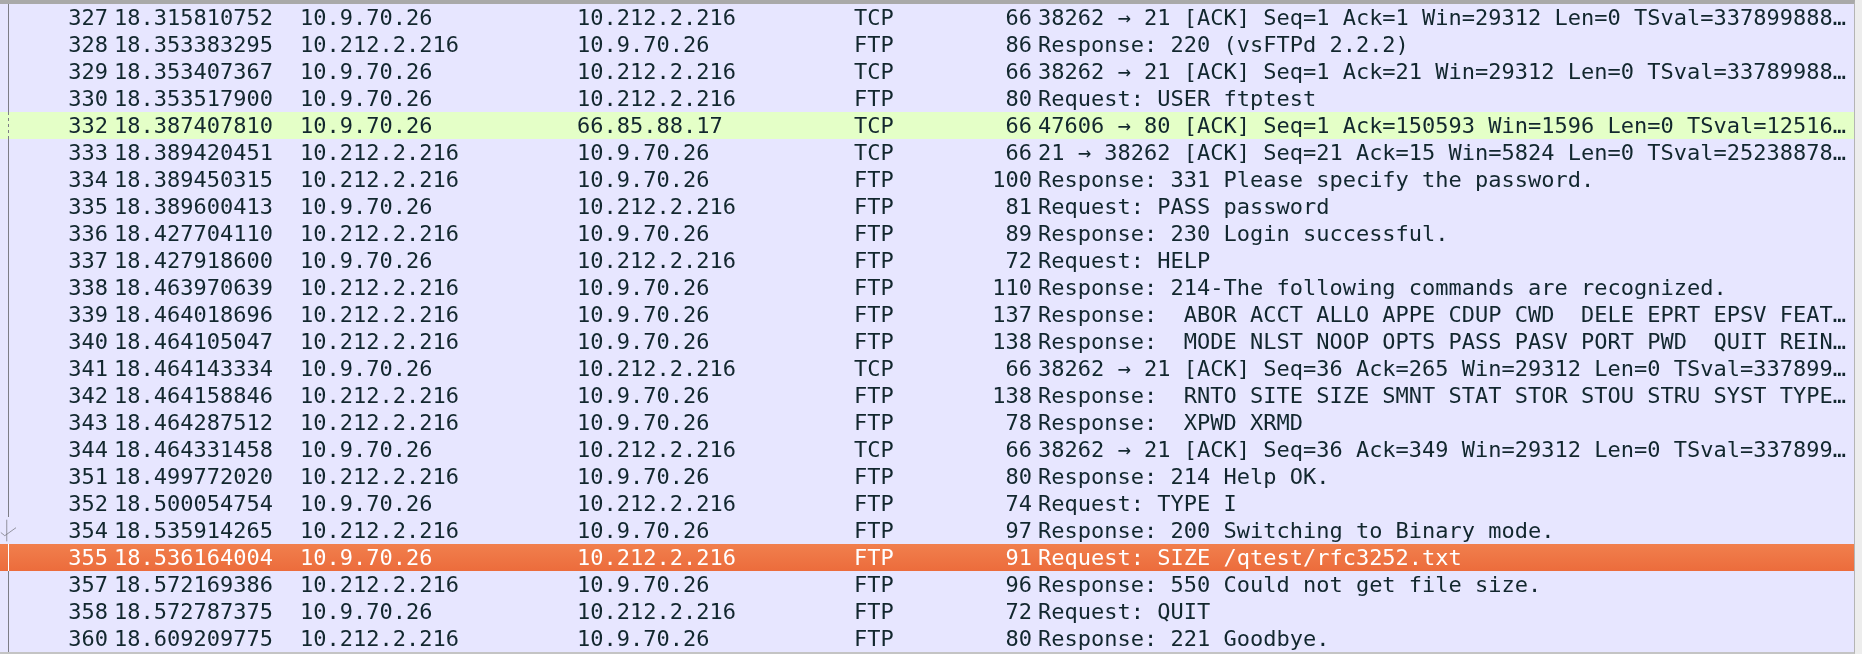 The image size is (1862, 654). I want to click on packet-info: Response: 550 Could not get file size., so click(1290, 584).